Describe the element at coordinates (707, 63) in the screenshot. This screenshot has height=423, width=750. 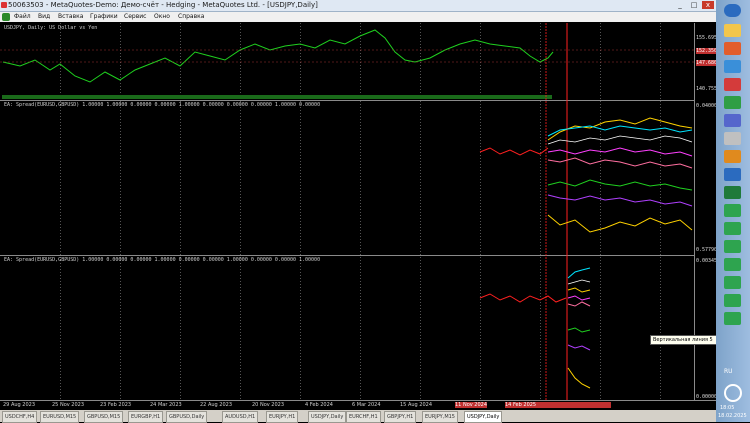
I see `price-label: 147.680` at that location.